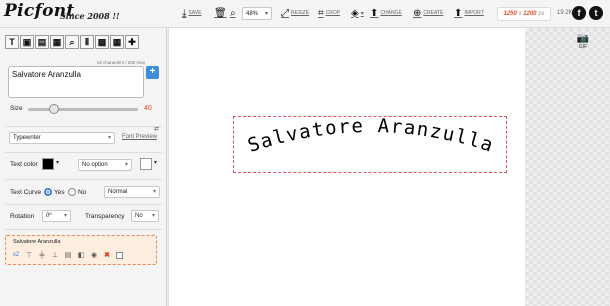  What do you see at coordinates (107, 255) in the screenshot?
I see `delete-layer-icon: ✖` at bounding box center [107, 255].